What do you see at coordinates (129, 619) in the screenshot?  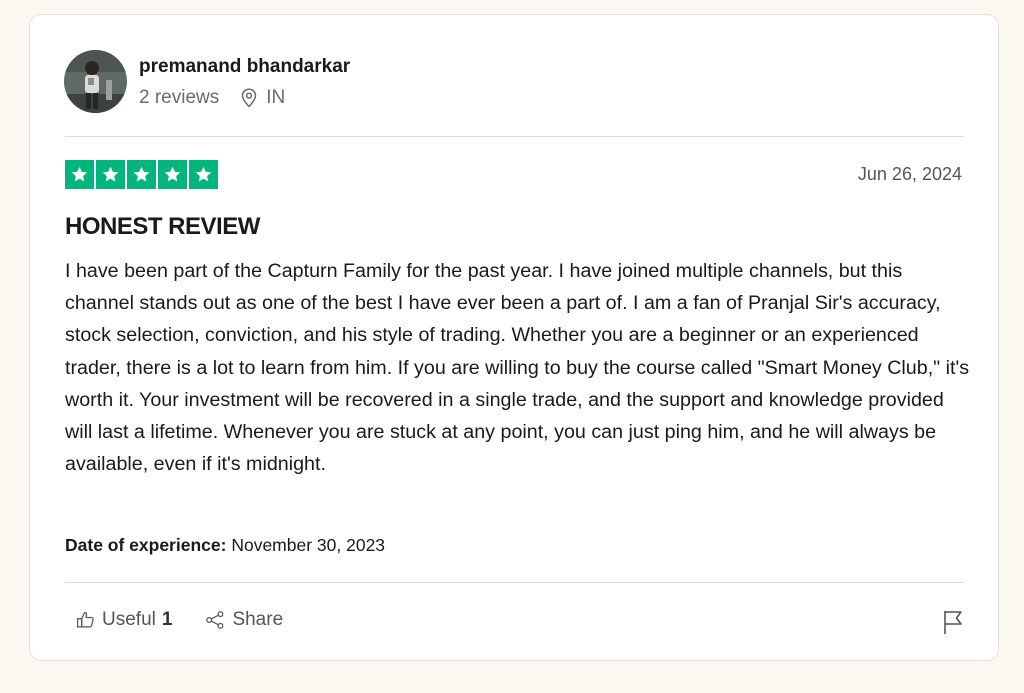 I see `useful-label: Useful` at bounding box center [129, 619].